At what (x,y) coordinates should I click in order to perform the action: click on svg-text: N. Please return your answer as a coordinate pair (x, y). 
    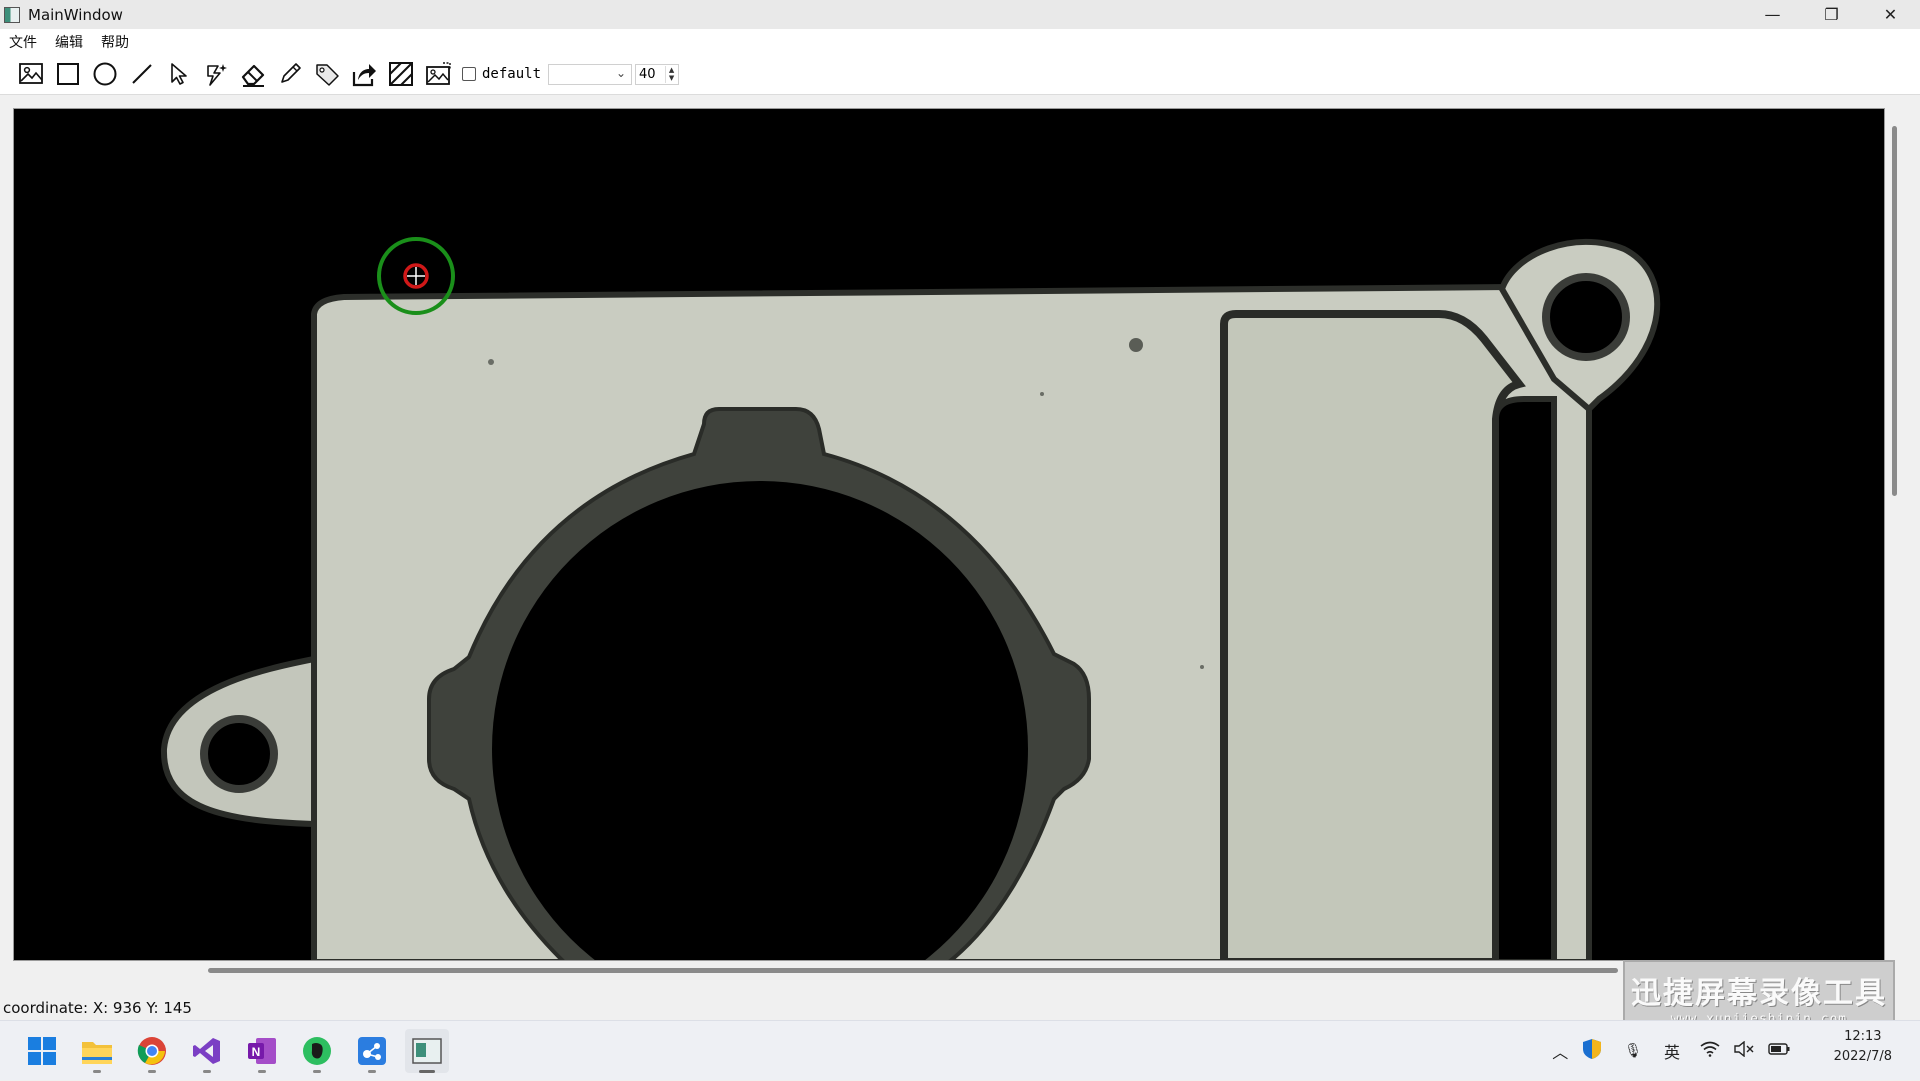
    Looking at the image, I should click on (256, 1052).